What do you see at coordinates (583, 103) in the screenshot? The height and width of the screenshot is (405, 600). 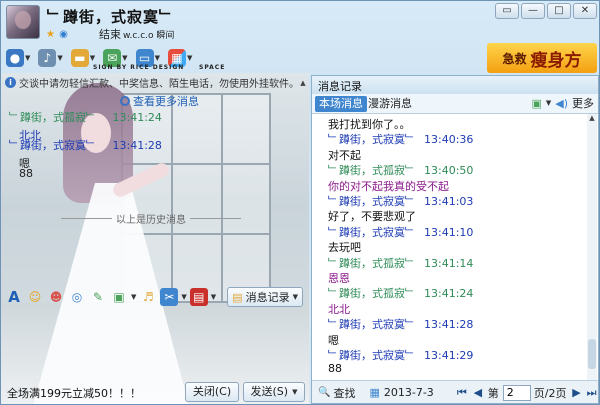 I see `more-button: 更多` at bounding box center [583, 103].